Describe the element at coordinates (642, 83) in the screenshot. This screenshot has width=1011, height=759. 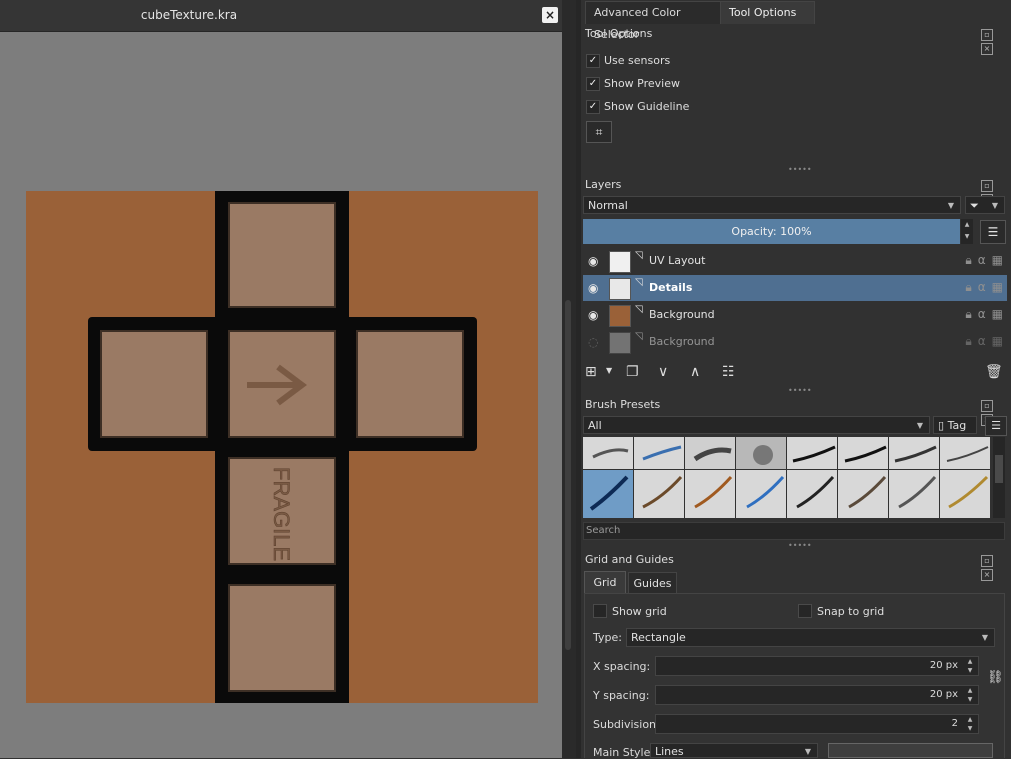
I see `show-preview-label: Show Preview` at that location.